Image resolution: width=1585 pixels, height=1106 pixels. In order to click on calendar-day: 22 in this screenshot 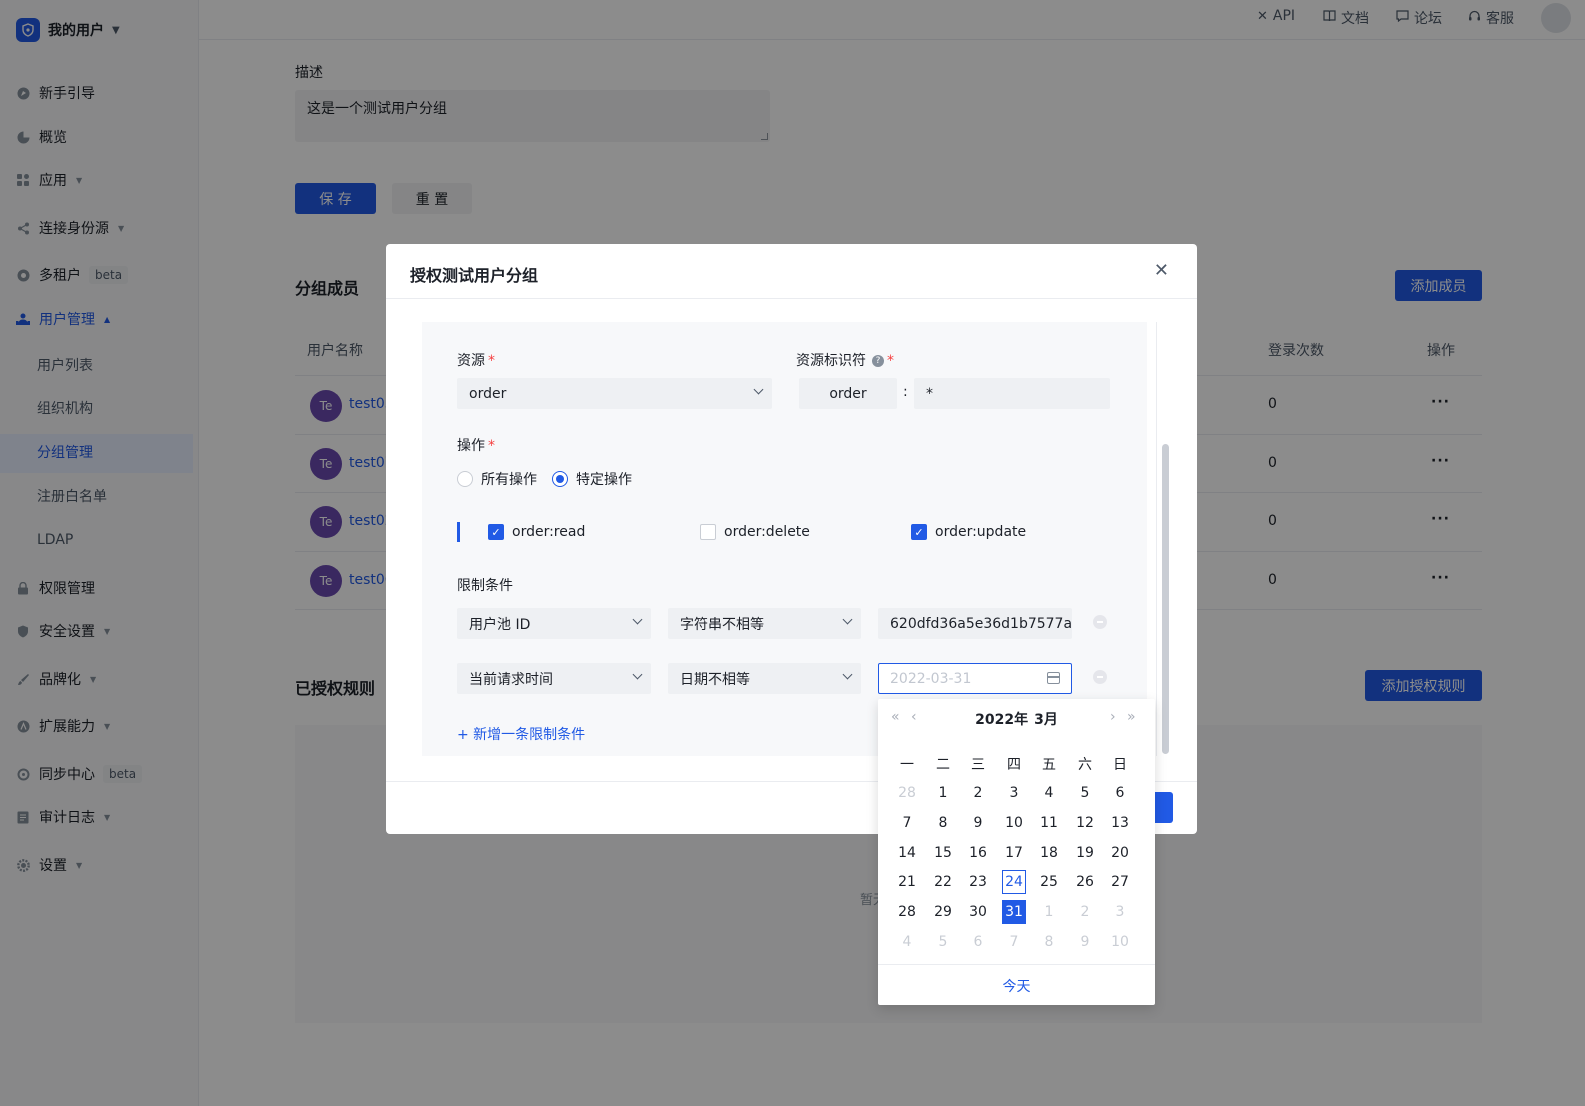, I will do `click(943, 882)`.